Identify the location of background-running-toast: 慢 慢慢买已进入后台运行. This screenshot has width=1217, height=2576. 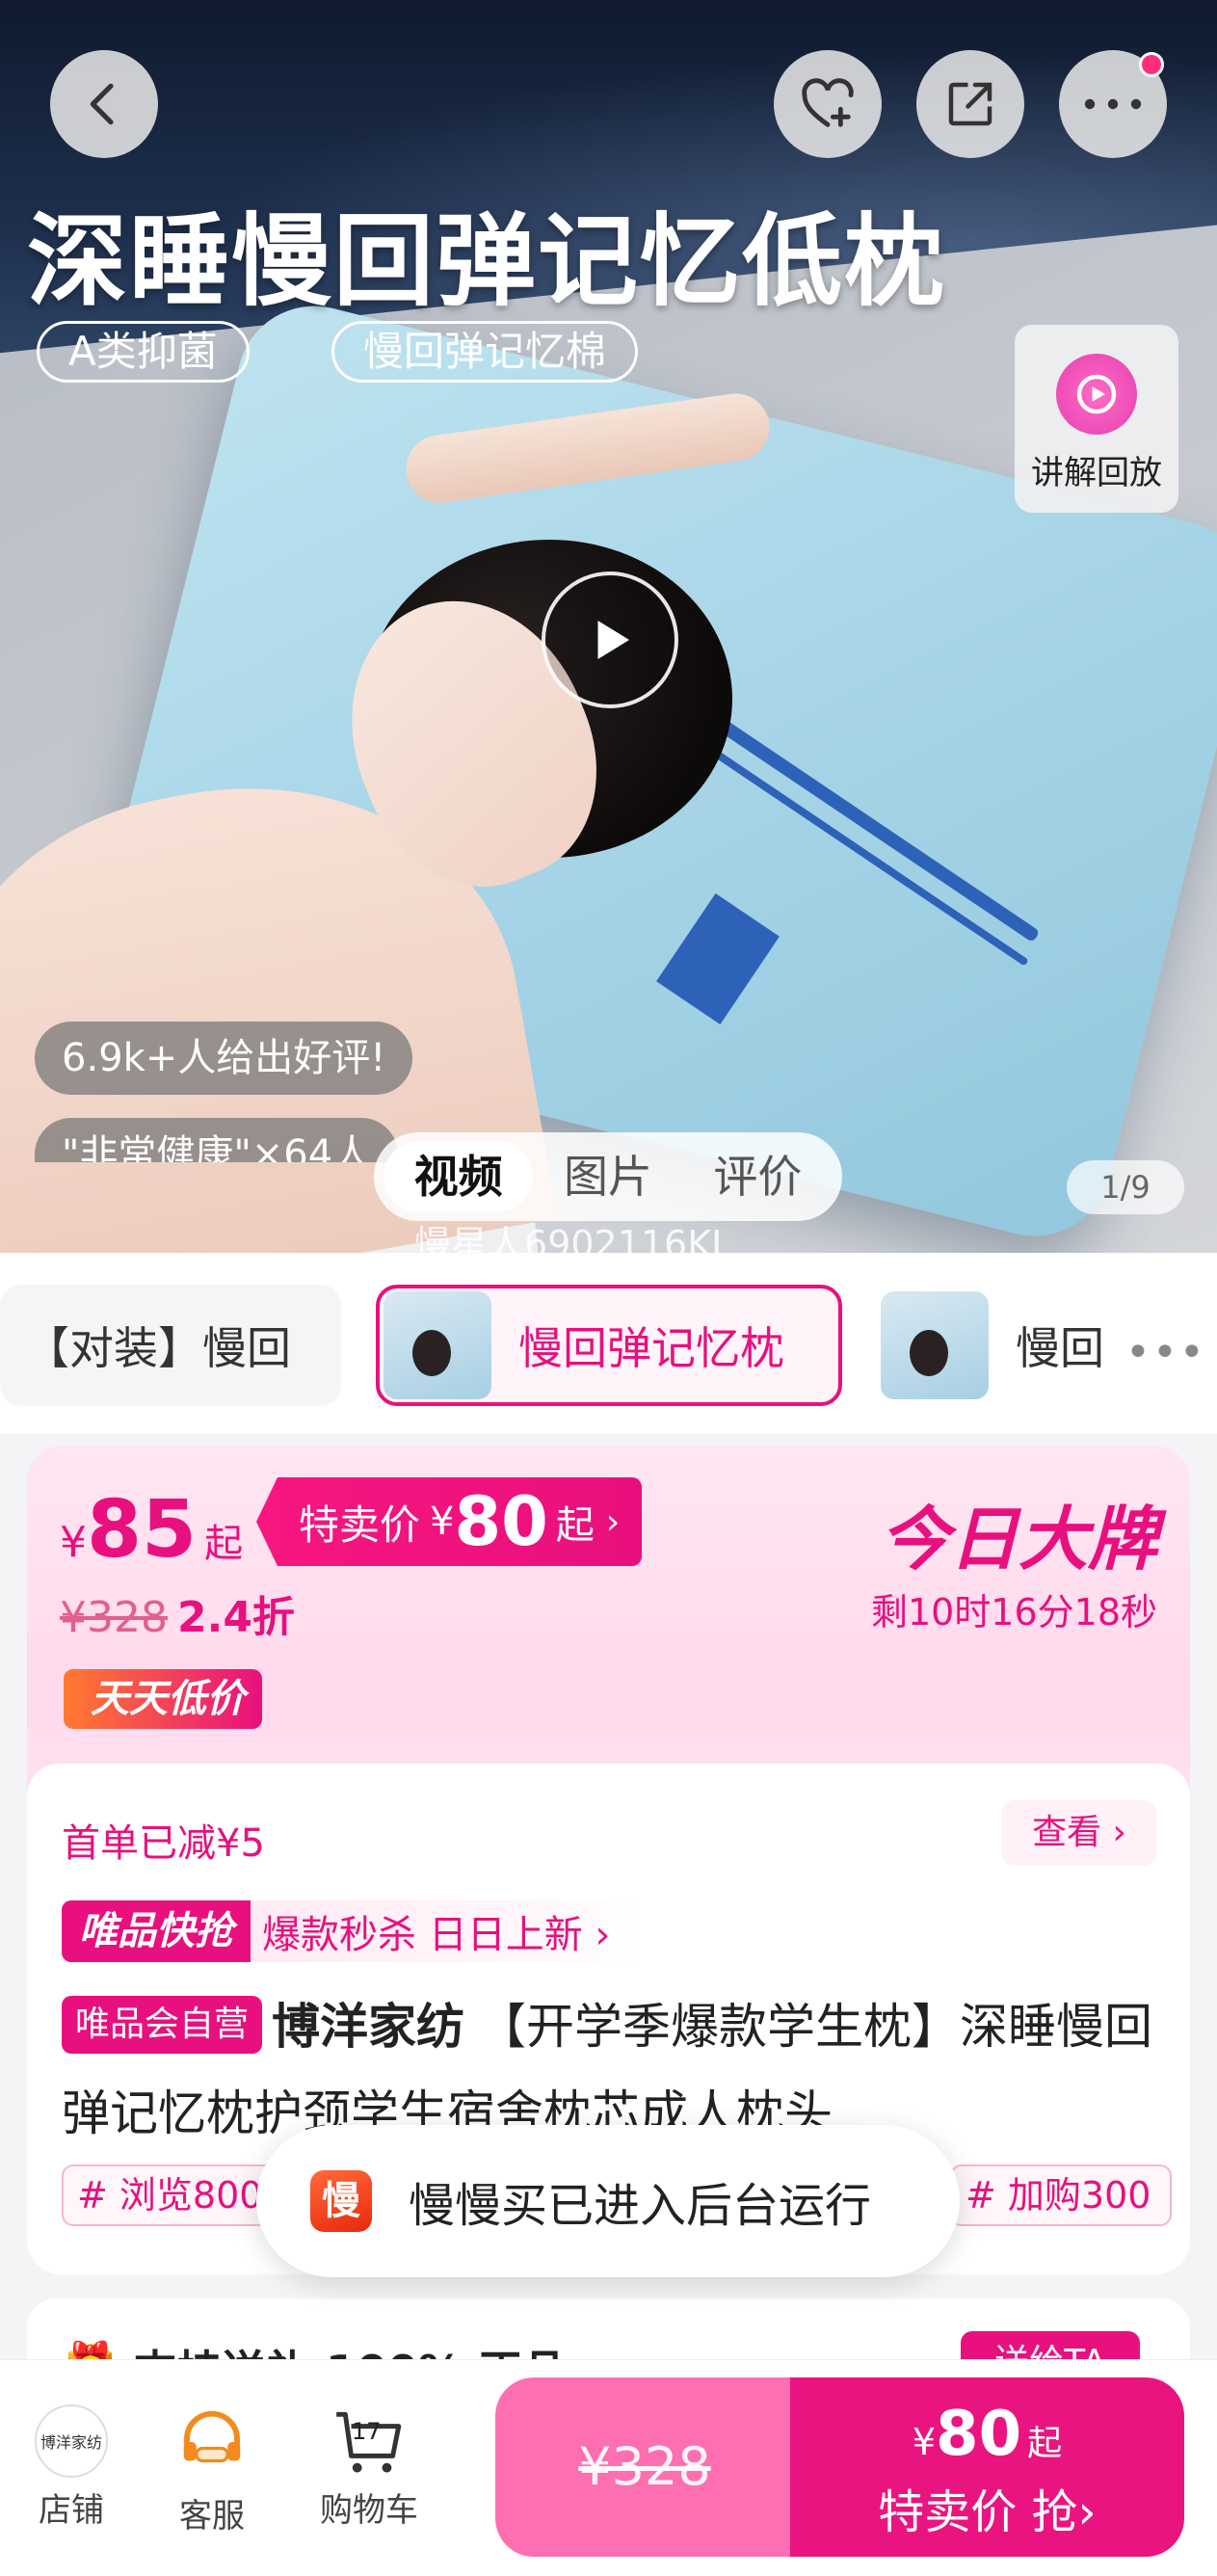
(608, 2201).